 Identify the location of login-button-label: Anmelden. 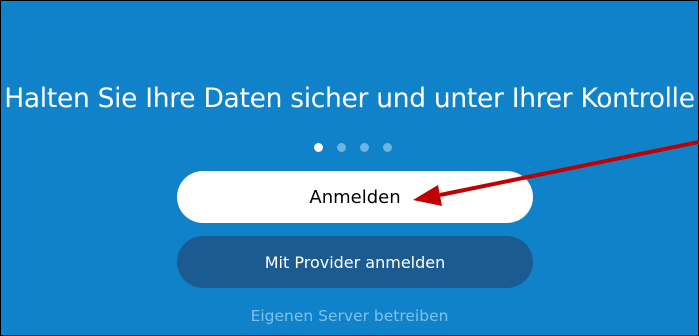
(355, 197).